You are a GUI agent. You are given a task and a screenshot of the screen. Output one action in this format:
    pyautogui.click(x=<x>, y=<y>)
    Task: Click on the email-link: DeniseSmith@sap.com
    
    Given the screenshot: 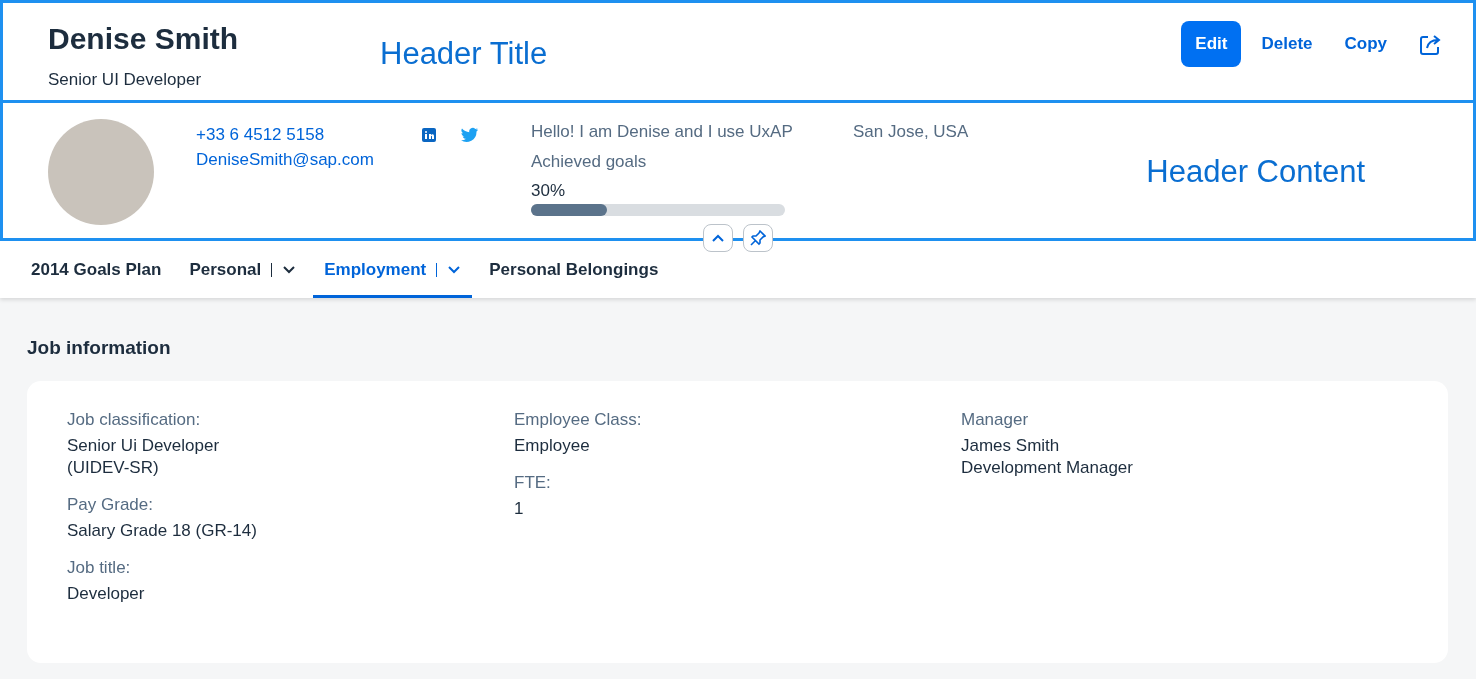 What is the action you would take?
    pyautogui.click(x=308, y=160)
    